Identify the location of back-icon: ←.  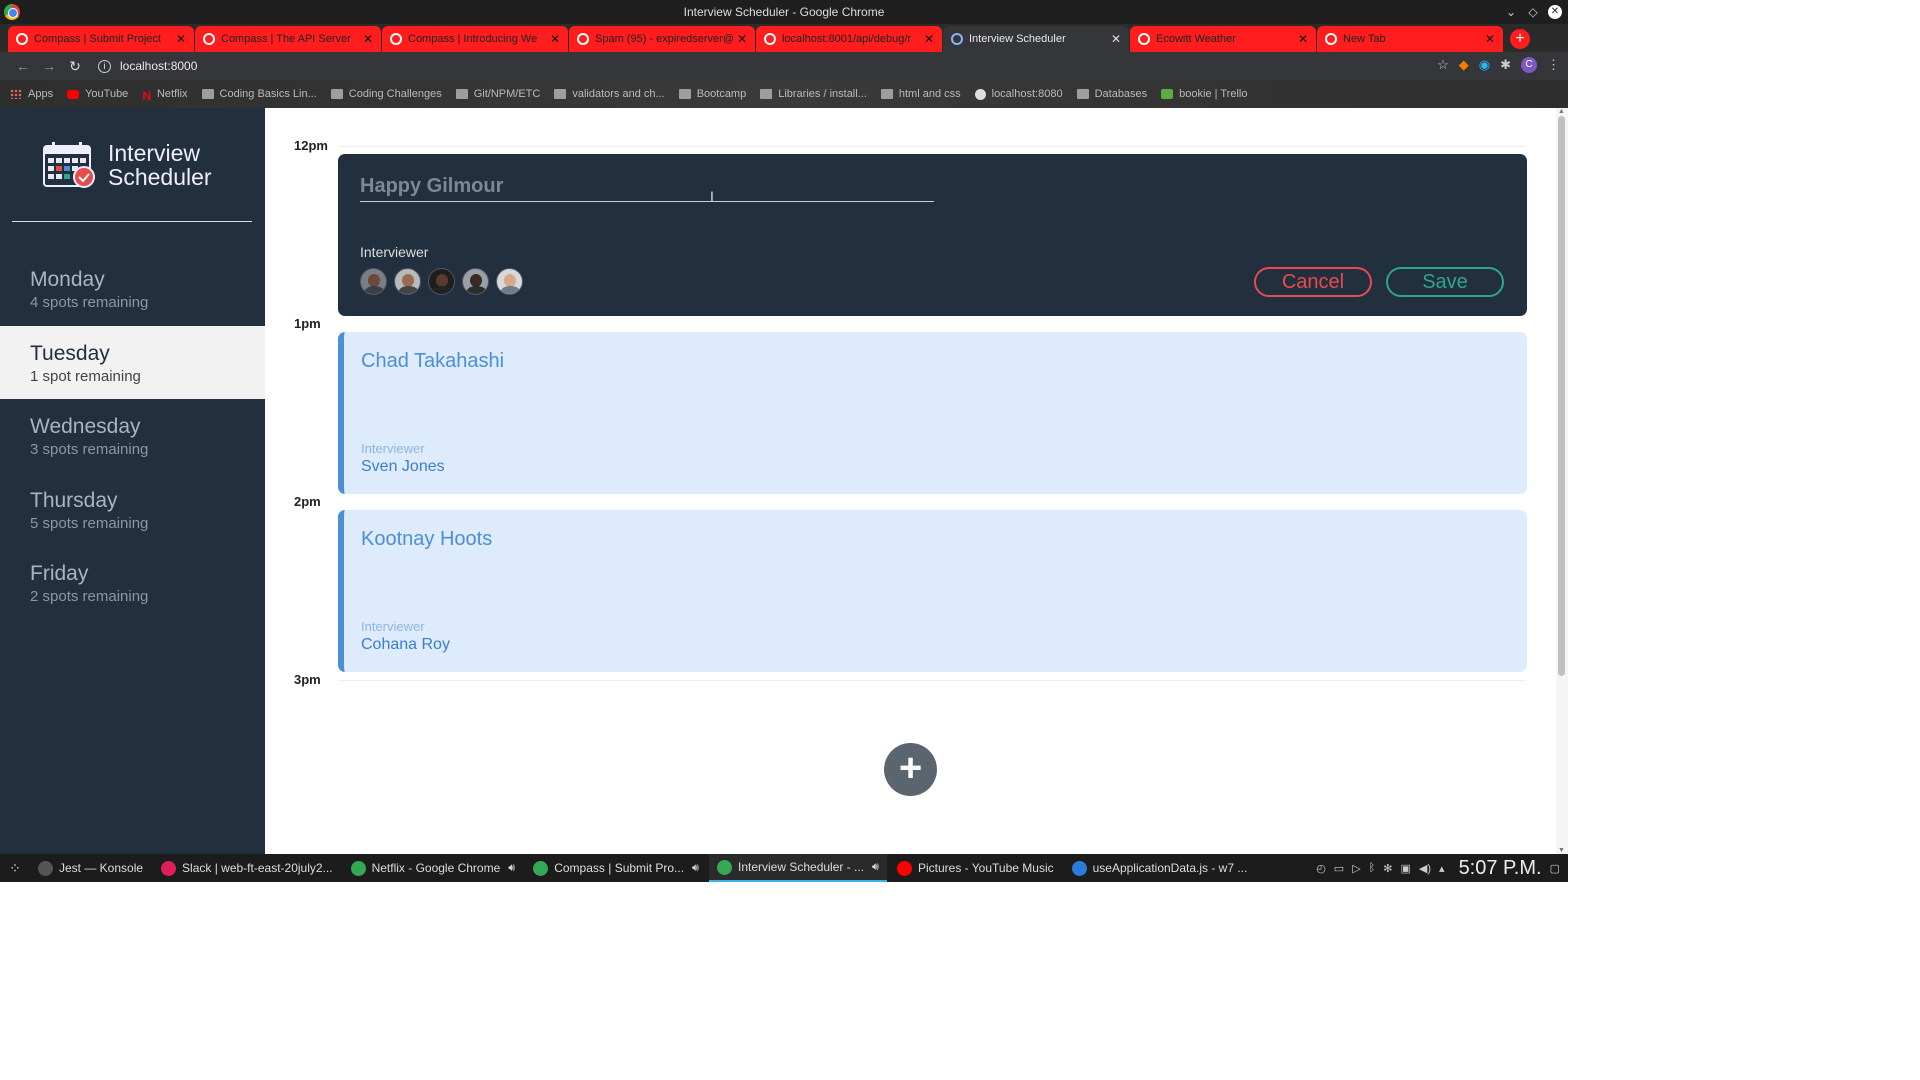
(23, 66).